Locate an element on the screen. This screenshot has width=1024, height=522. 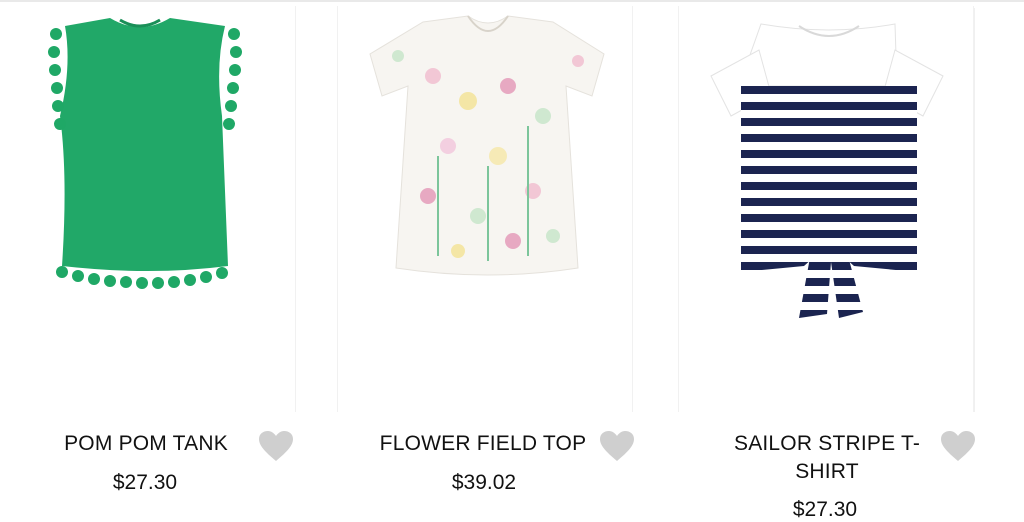
product-name: POM POM TANK is located at coordinates (146, 444).